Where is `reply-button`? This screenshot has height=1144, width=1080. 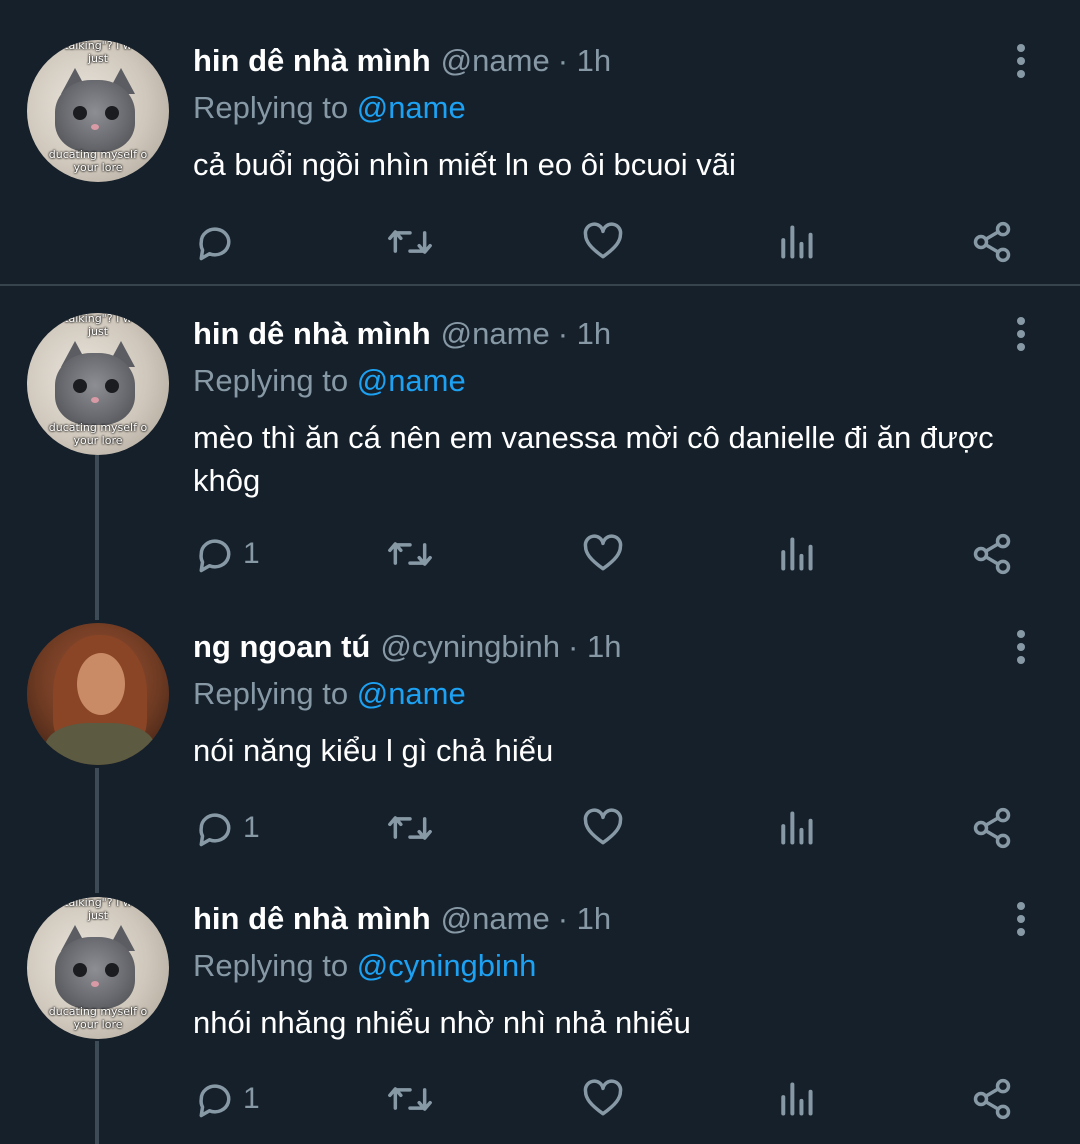 reply-button is located at coordinates (218, 242).